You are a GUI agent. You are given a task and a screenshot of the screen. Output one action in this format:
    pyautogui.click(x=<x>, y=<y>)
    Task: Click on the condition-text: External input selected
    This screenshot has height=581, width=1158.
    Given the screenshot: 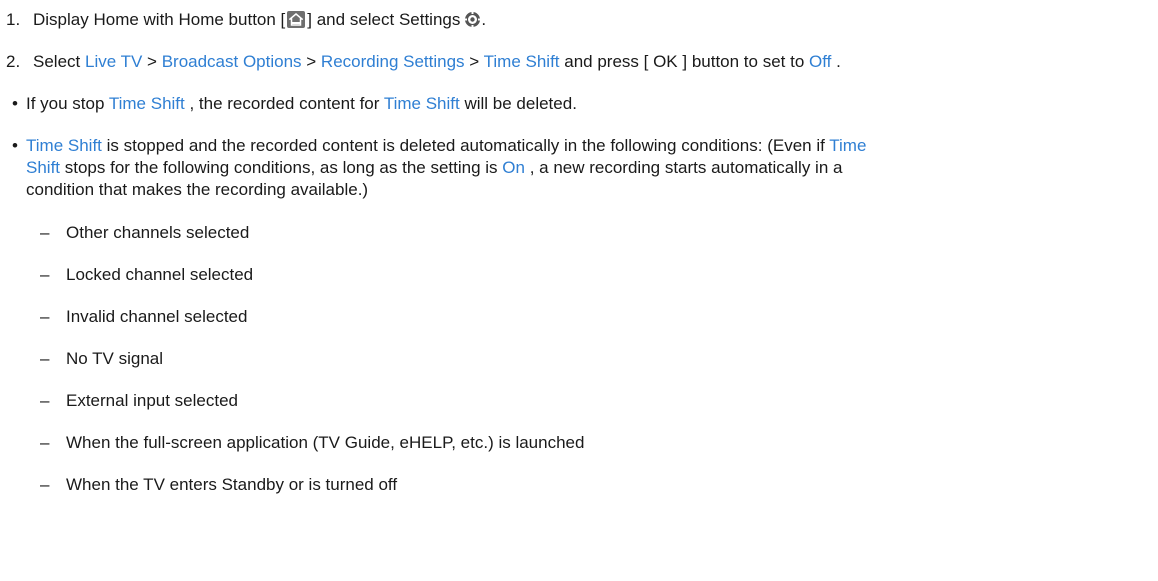 What is the action you would take?
    pyautogui.click(x=152, y=400)
    